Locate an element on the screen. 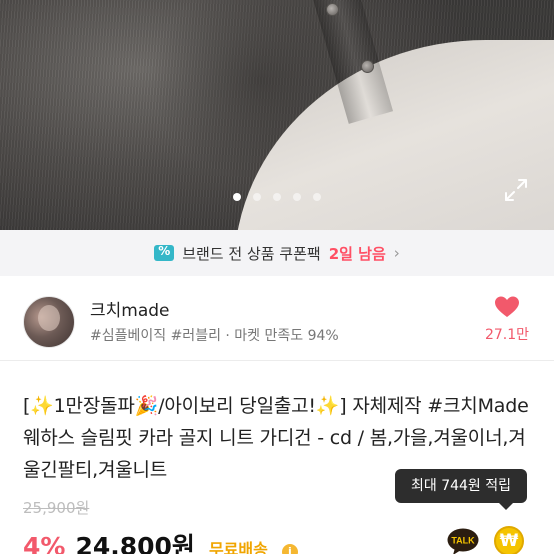 Image resolution: width=554 pixels, height=554 pixels. sale-price: 24,800원 is located at coordinates (135, 543).